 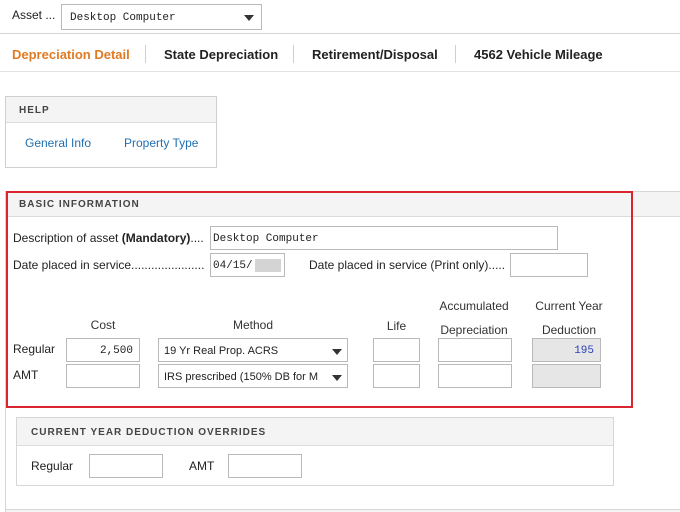 What do you see at coordinates (315, 432) in the screenshot?
I see `deduction-overrides-header: CURRENT YEAR DEDUCTION OVERRIDES` at bounding box center [315, 432].